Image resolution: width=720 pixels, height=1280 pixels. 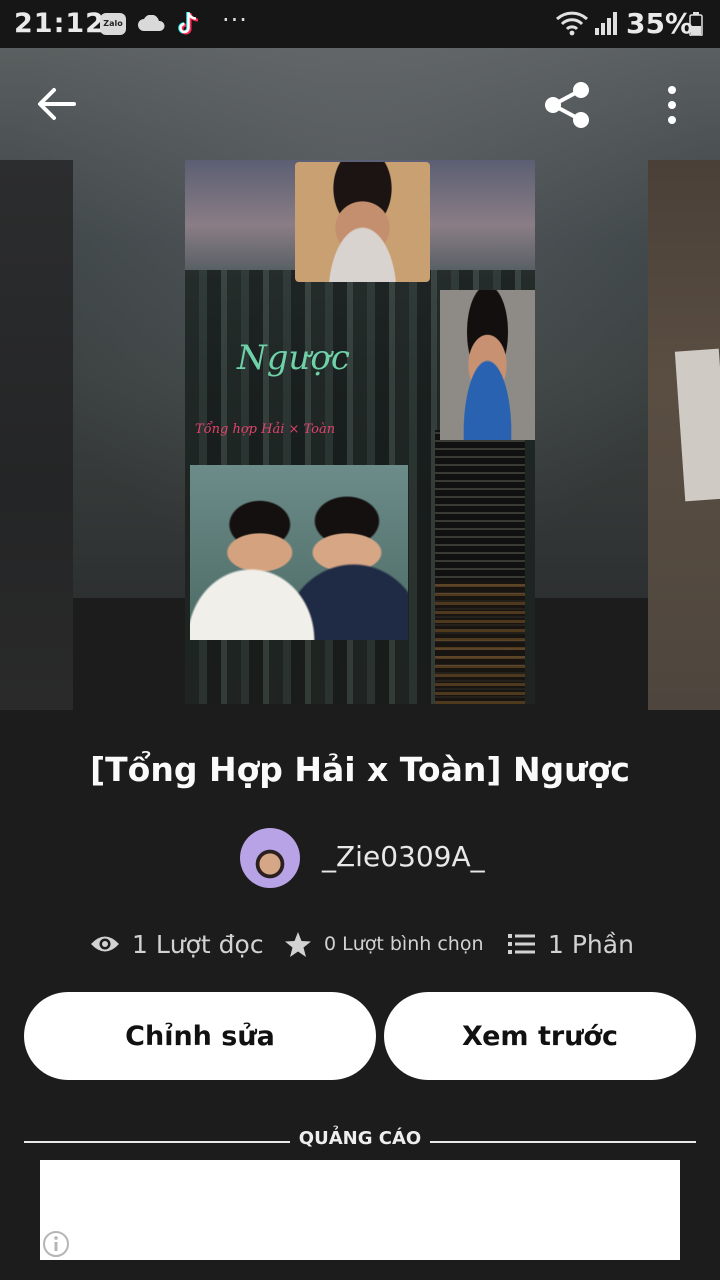 I want to click on cover-title-text: Ngược, so click(x=293, y=358).